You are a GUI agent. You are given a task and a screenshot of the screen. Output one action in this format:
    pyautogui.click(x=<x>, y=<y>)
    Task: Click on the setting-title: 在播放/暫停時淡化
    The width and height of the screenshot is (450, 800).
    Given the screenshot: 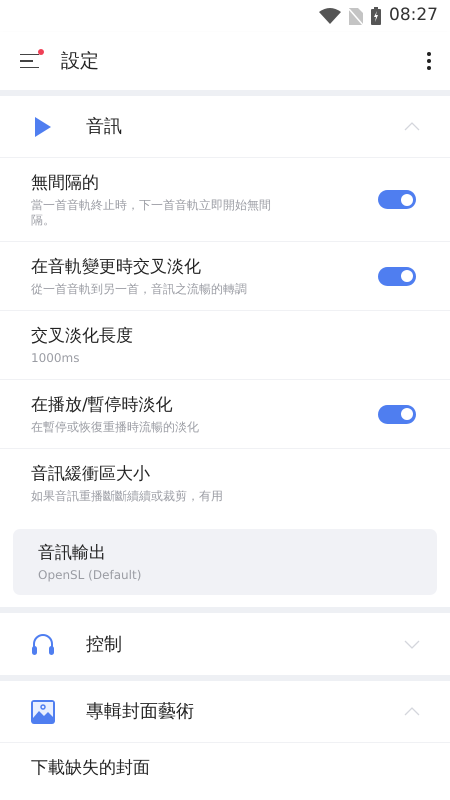 What is the action you would take?
    pyautogui.click(x=102, y=405)
    